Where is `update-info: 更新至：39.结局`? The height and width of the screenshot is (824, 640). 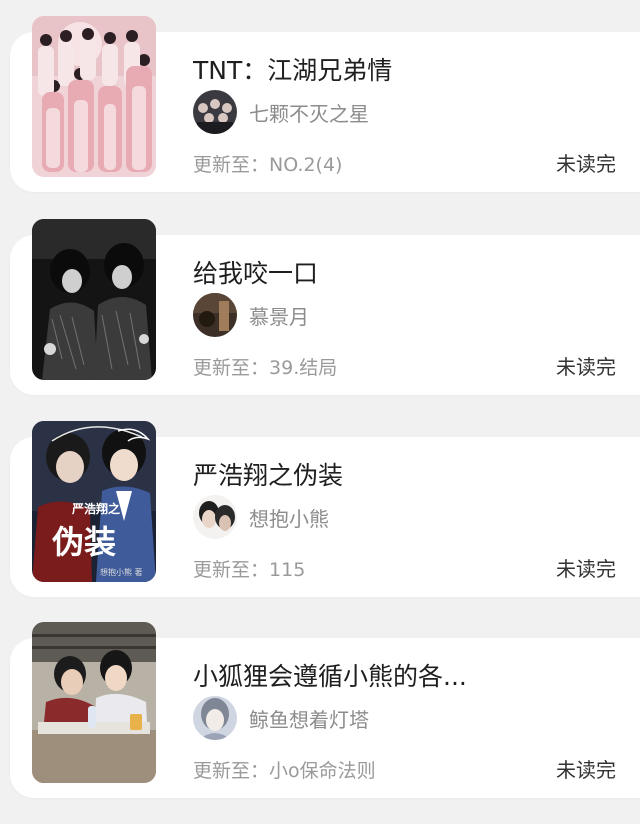
update-info: 更新至：39.结局 is located at coordinates (265, 366).